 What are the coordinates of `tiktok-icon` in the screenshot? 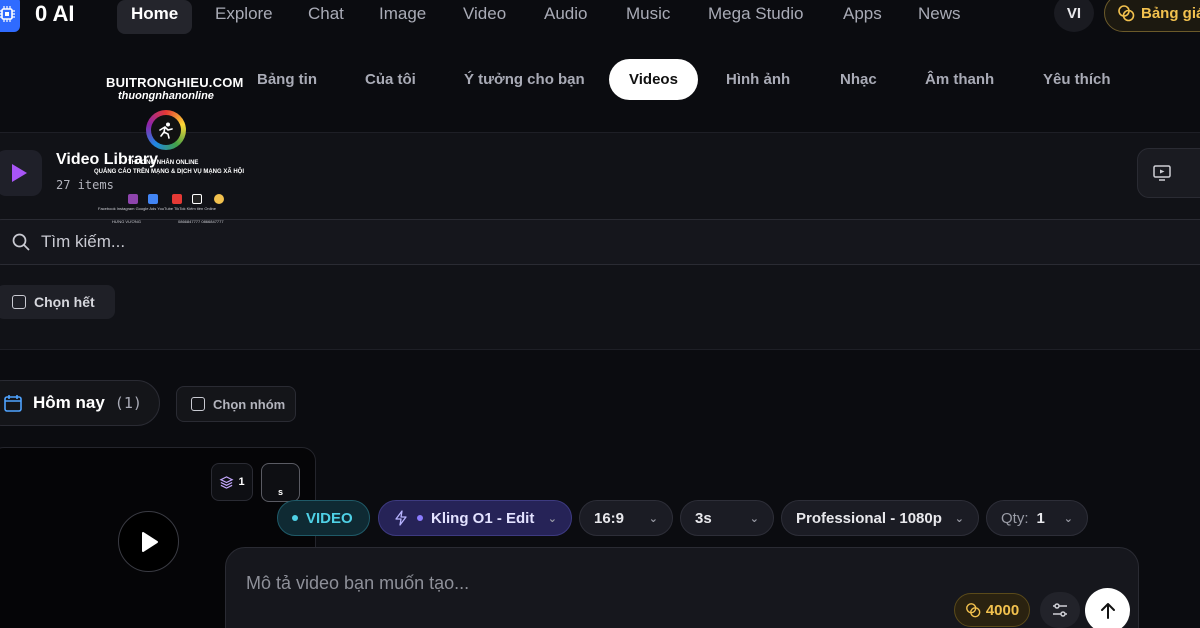 It's located at (197, 199).